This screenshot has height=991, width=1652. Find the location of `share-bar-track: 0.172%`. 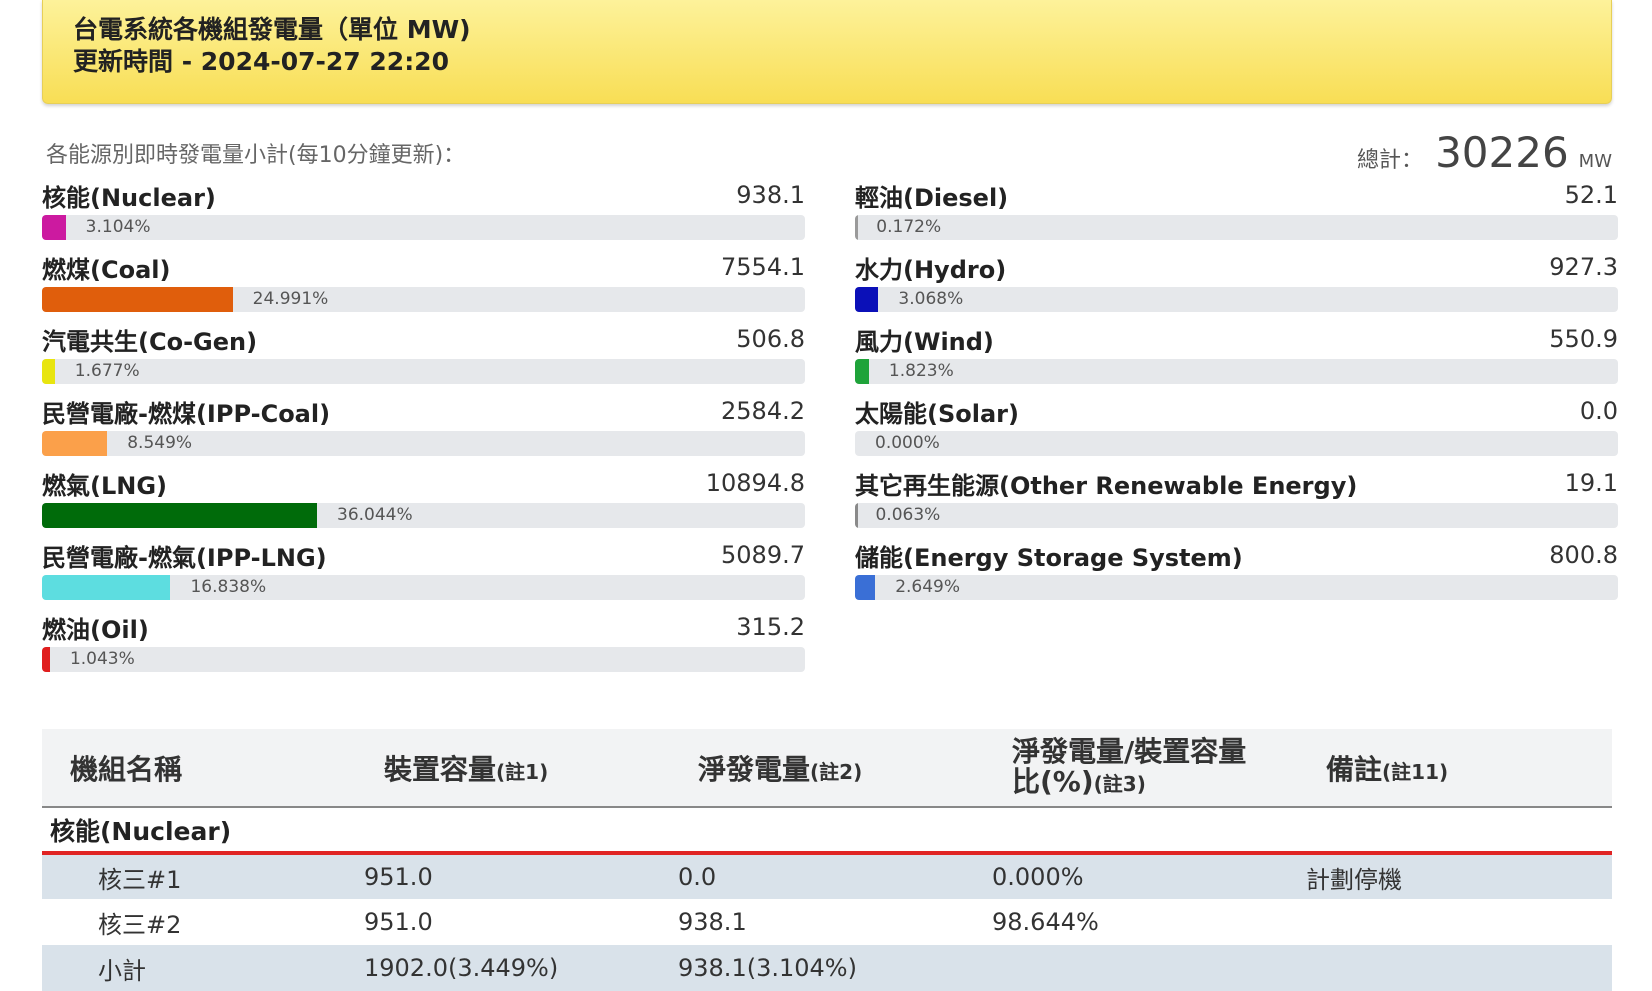

share-bar-track: 0.172% is located at coordinates (1236, 227).